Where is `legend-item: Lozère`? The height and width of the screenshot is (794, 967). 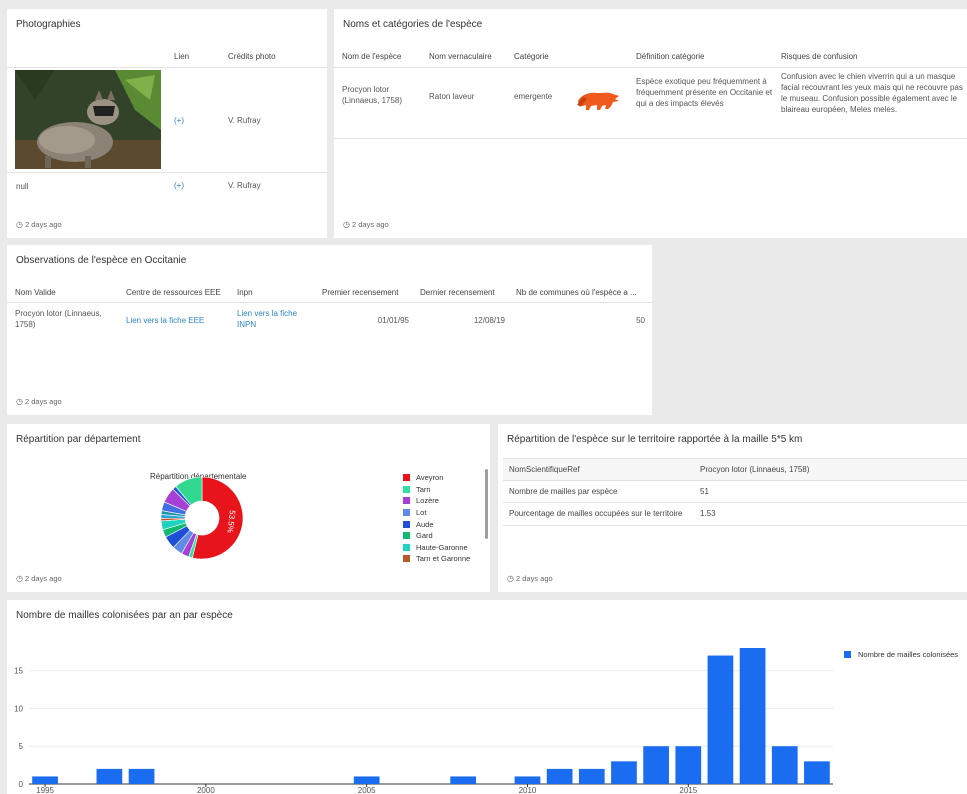
legend-item: Lozère is located at coordinates (436, 501).